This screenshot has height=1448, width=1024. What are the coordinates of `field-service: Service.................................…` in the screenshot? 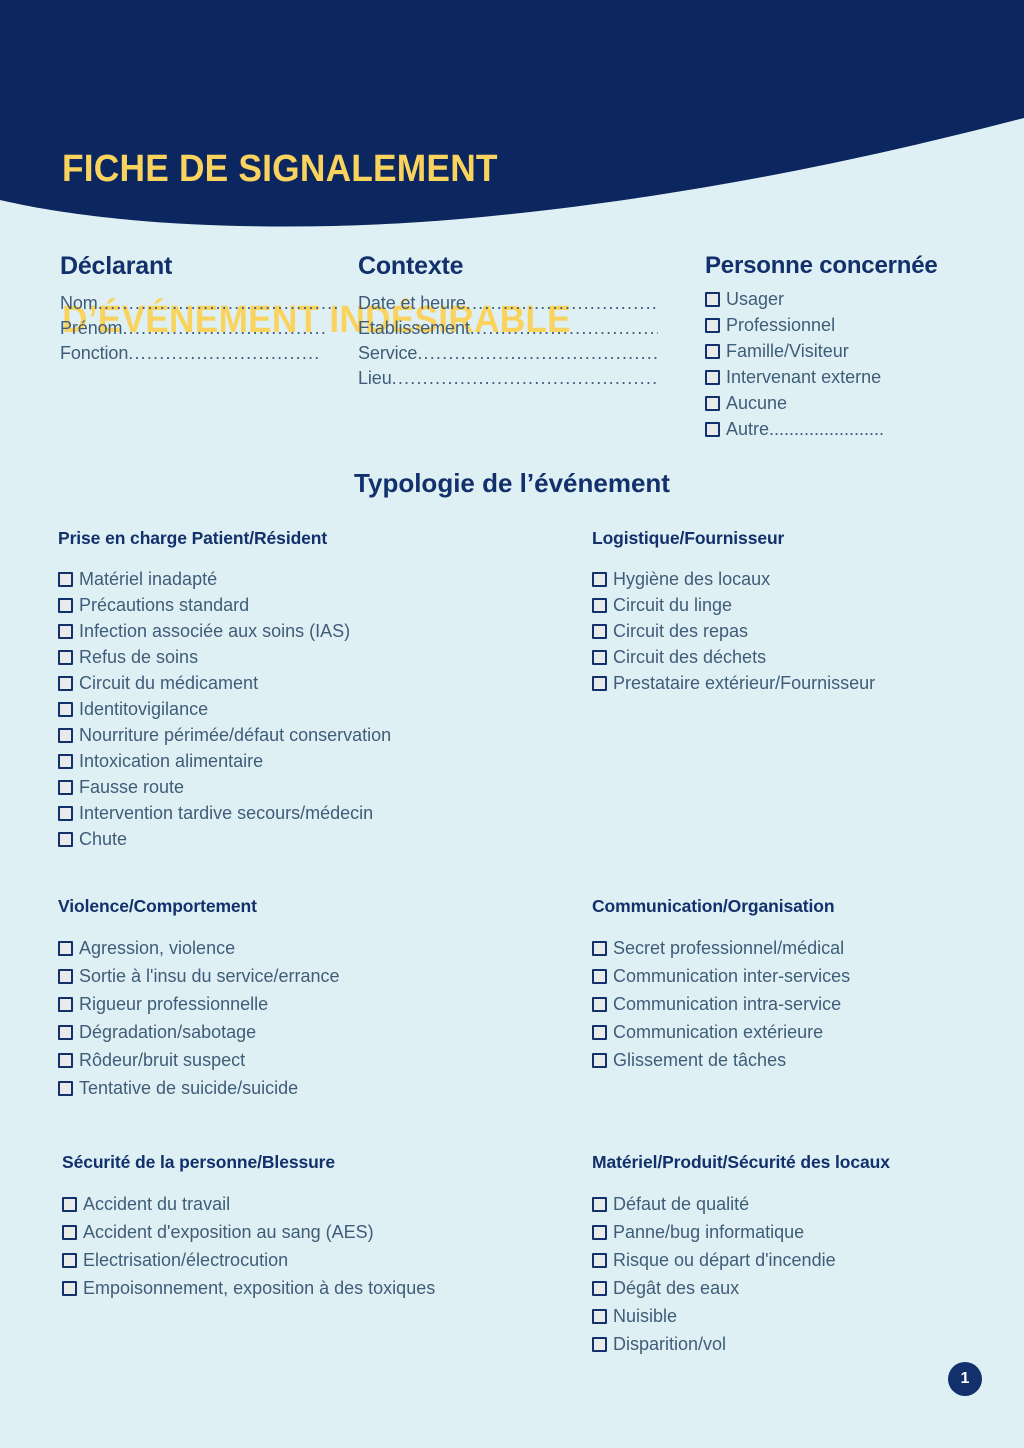 It's located at (508, 353).